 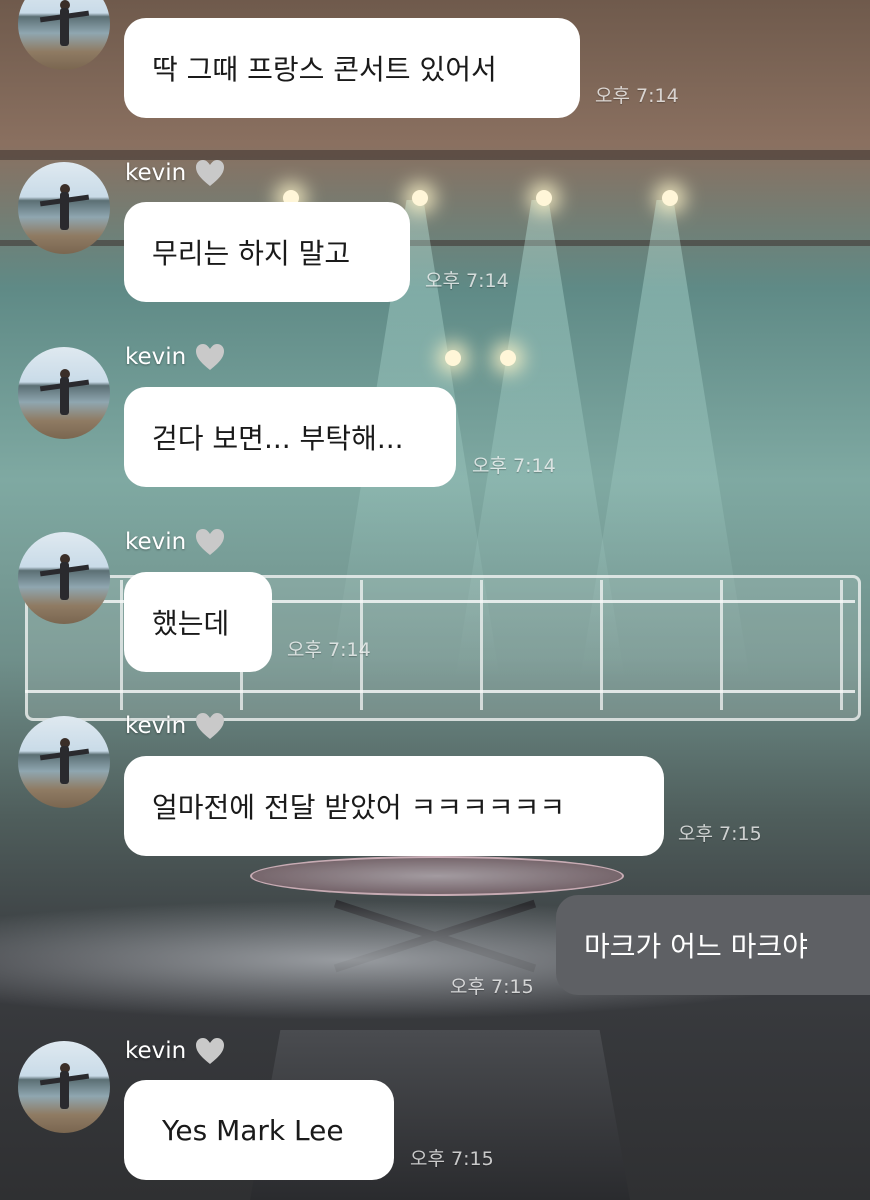 I want to click on message-bubble: 무리는 하지 말고, so click(x=267, y=252).